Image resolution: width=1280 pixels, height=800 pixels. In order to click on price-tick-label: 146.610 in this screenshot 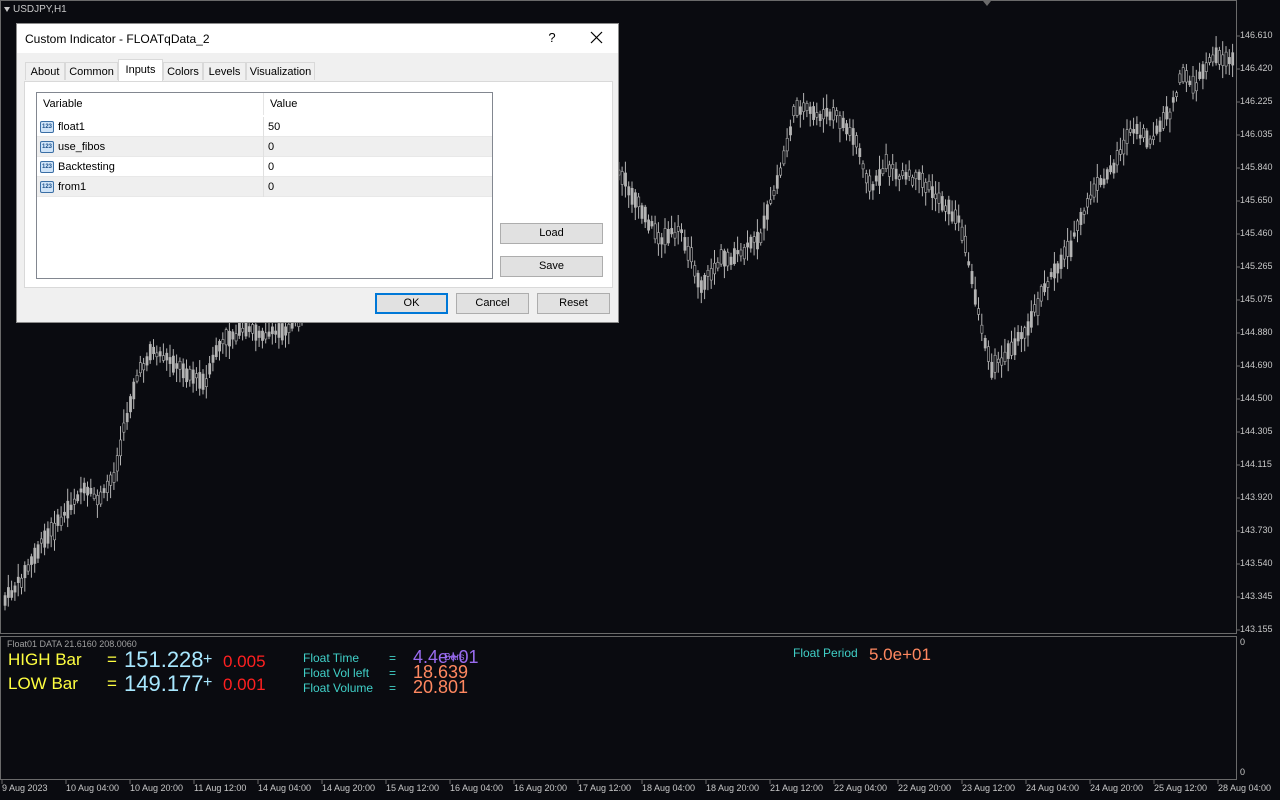, I will do `click(1256, 35)`.